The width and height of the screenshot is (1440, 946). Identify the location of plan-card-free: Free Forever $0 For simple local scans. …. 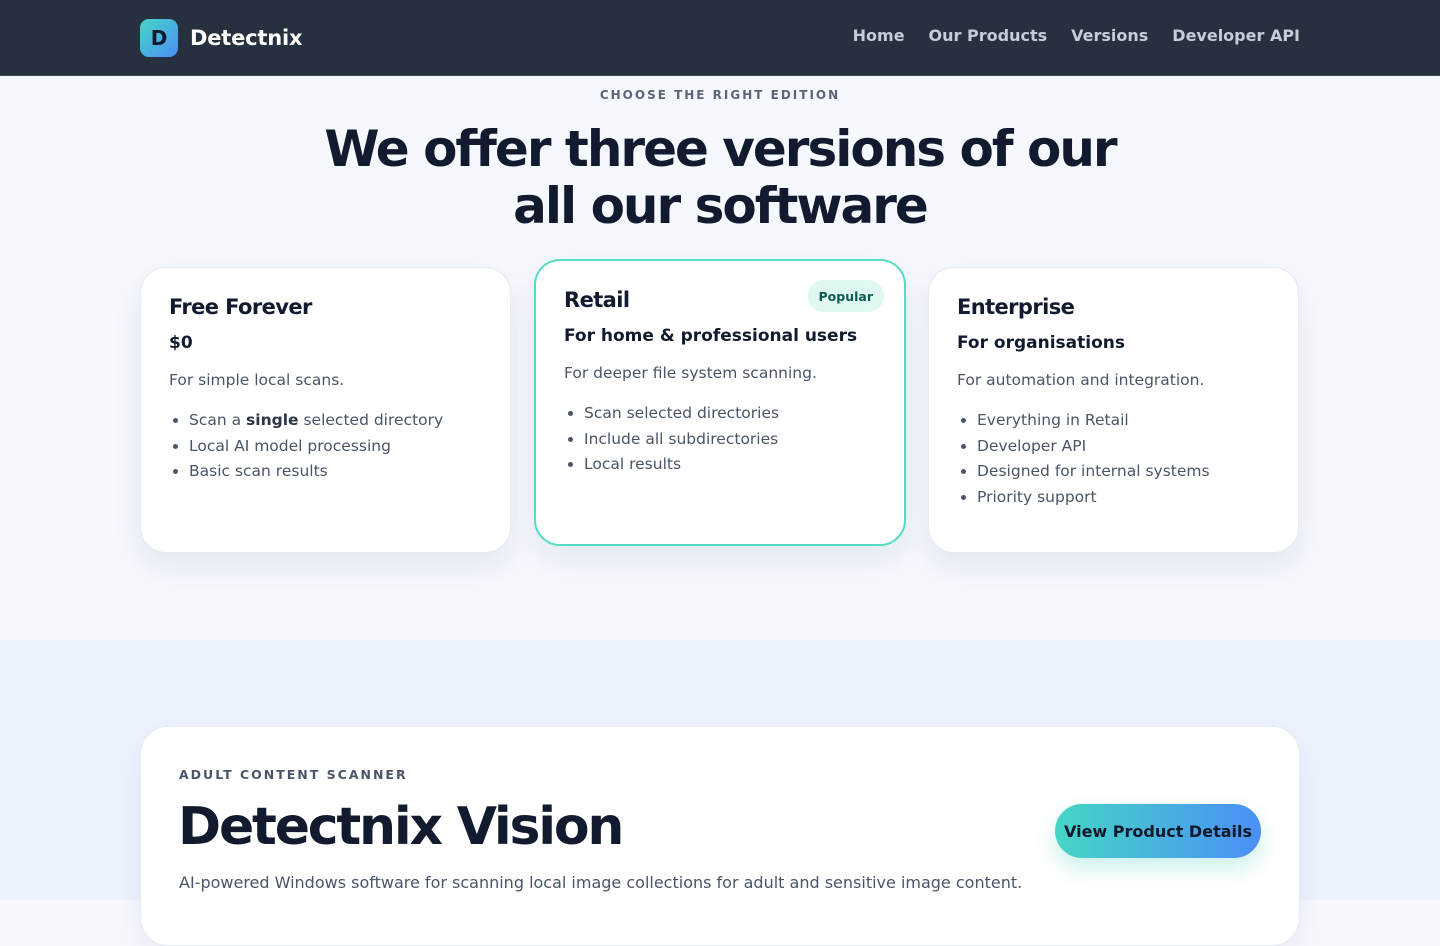
(325, 410).